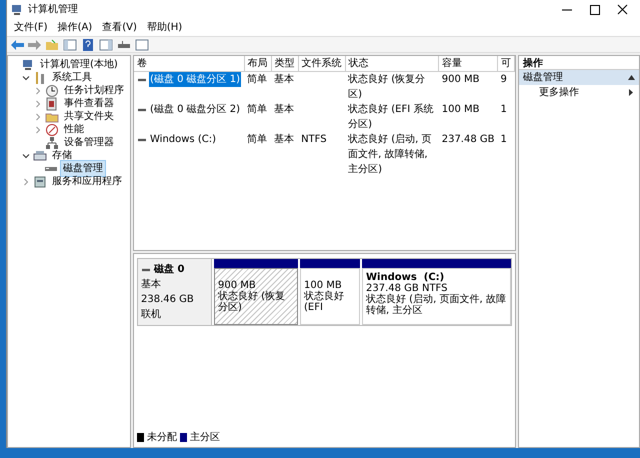 The height and width of the screenshot is (458, 640). What do you see at coordinates (151, 315) in the screenshot?
I see `disk-status: 联机` at bounding box center [151, 315].